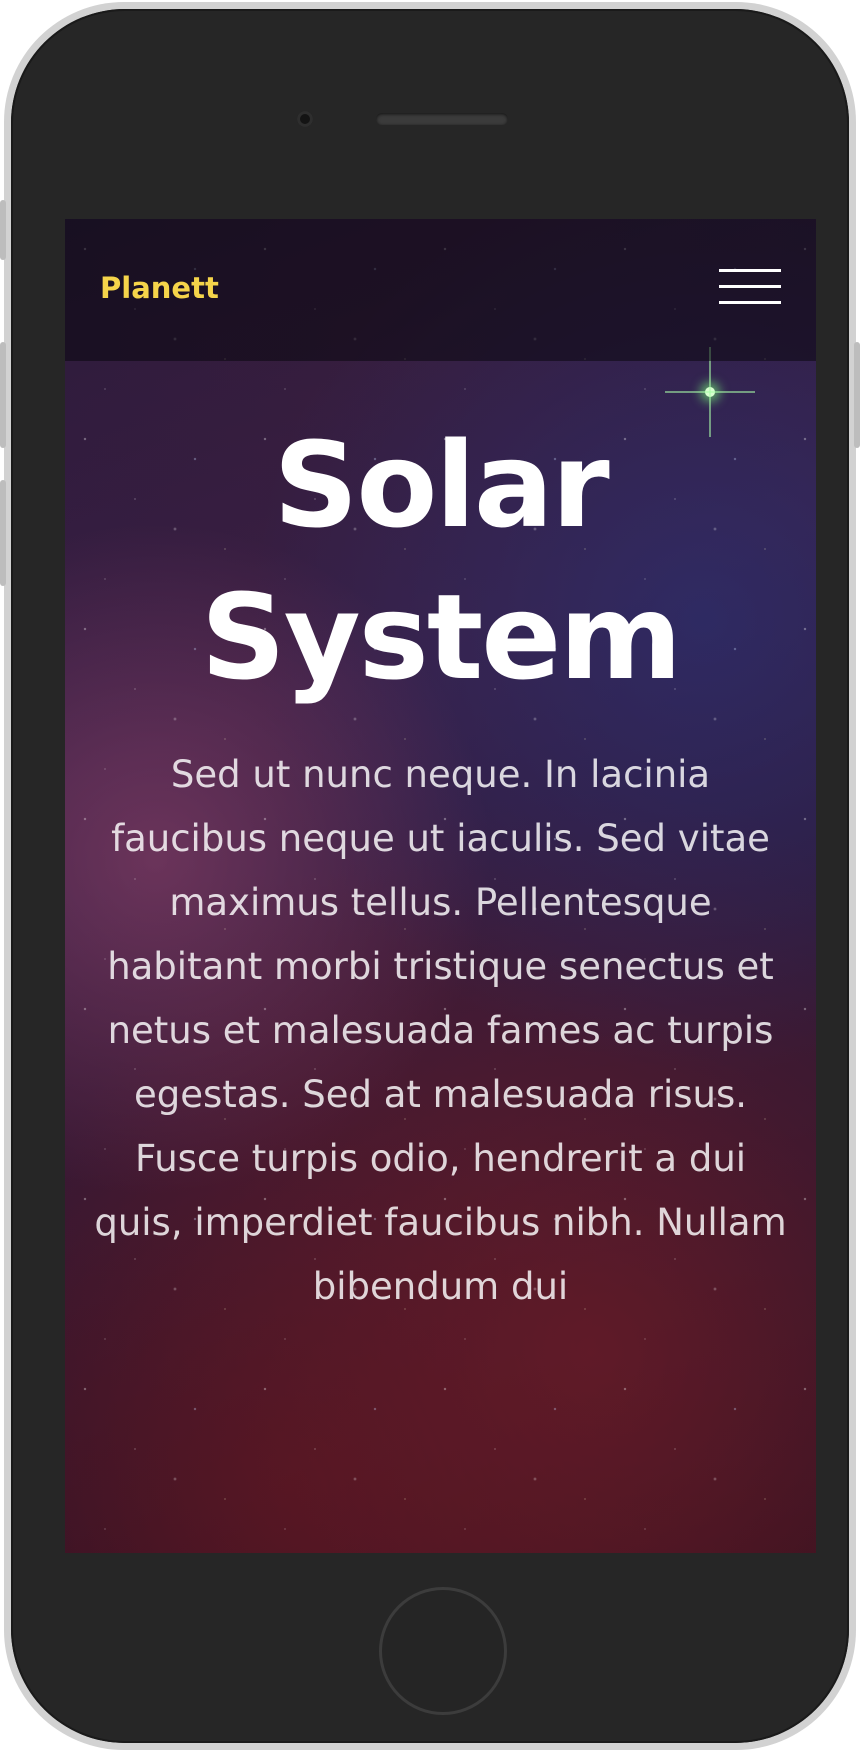 The image size is (862, 1754). I want to click on hero-title: Solar System, so click(441, 561).